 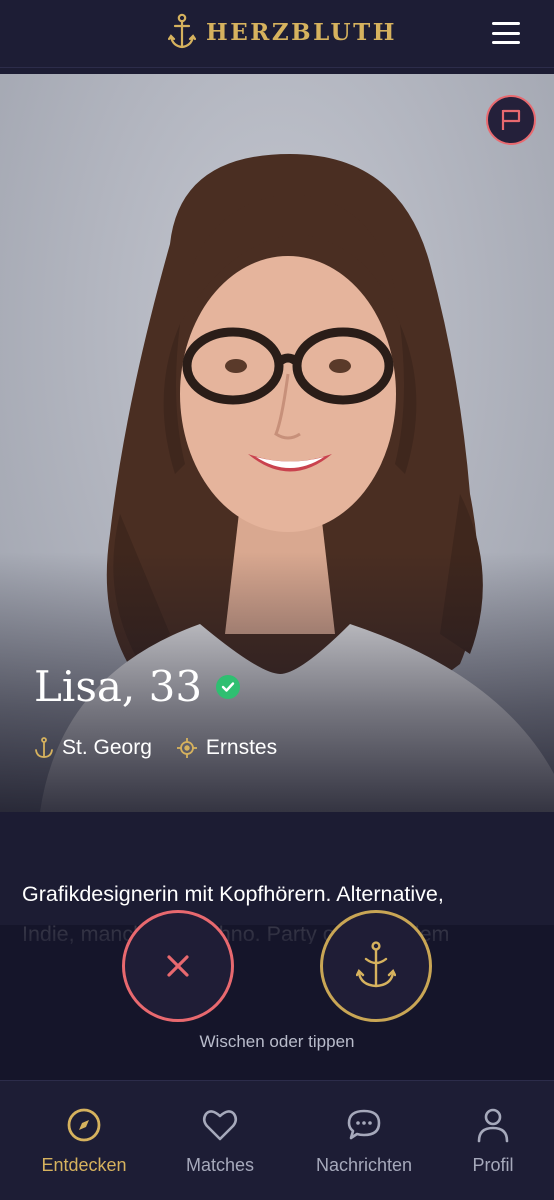 I want to click on user-icon, so click(x=493, y=1125).